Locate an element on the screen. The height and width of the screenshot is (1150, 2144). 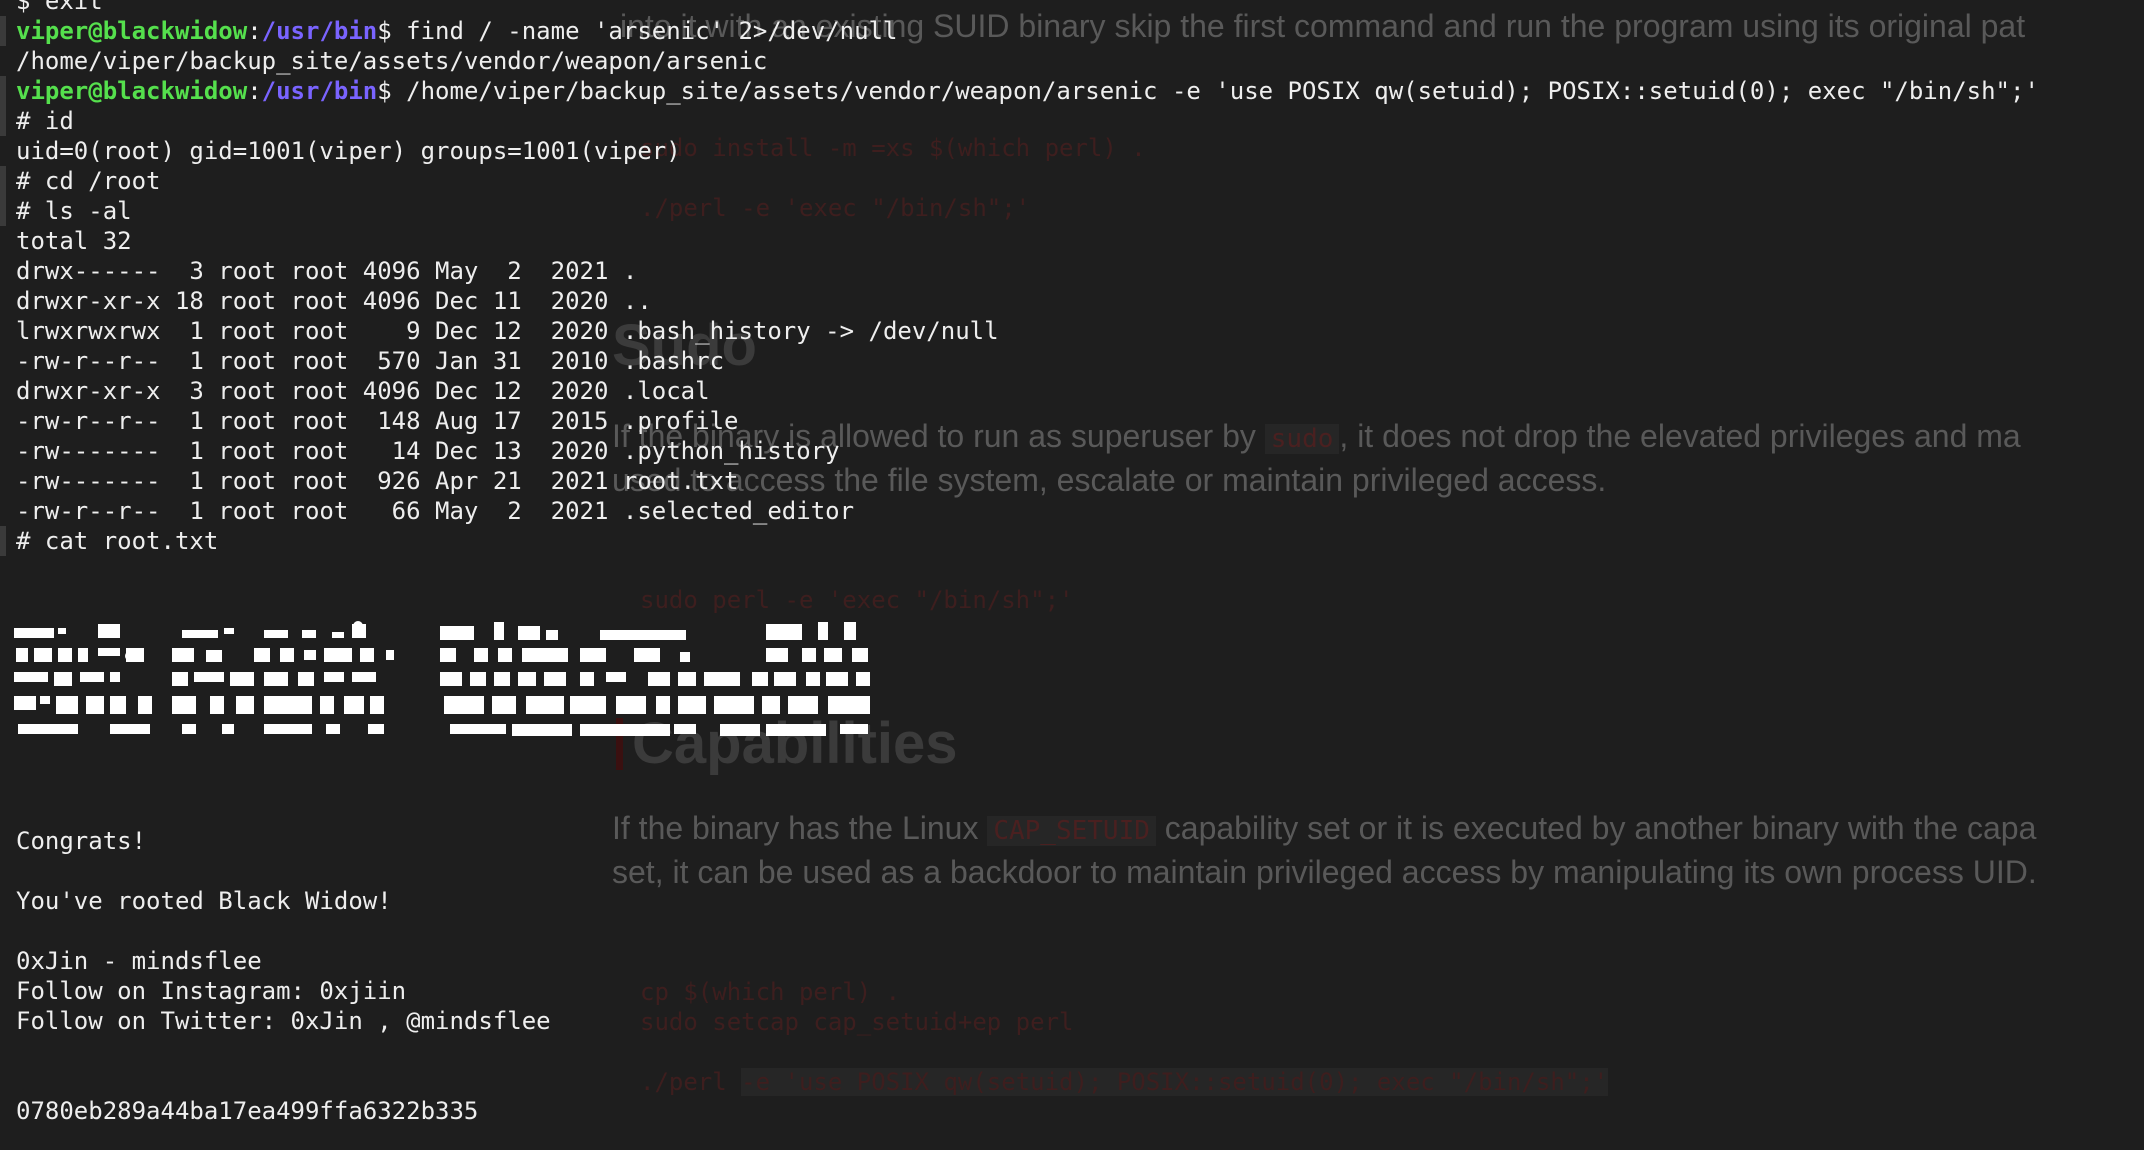
terminal-line-id: # id is located at coordinates (45, 121).